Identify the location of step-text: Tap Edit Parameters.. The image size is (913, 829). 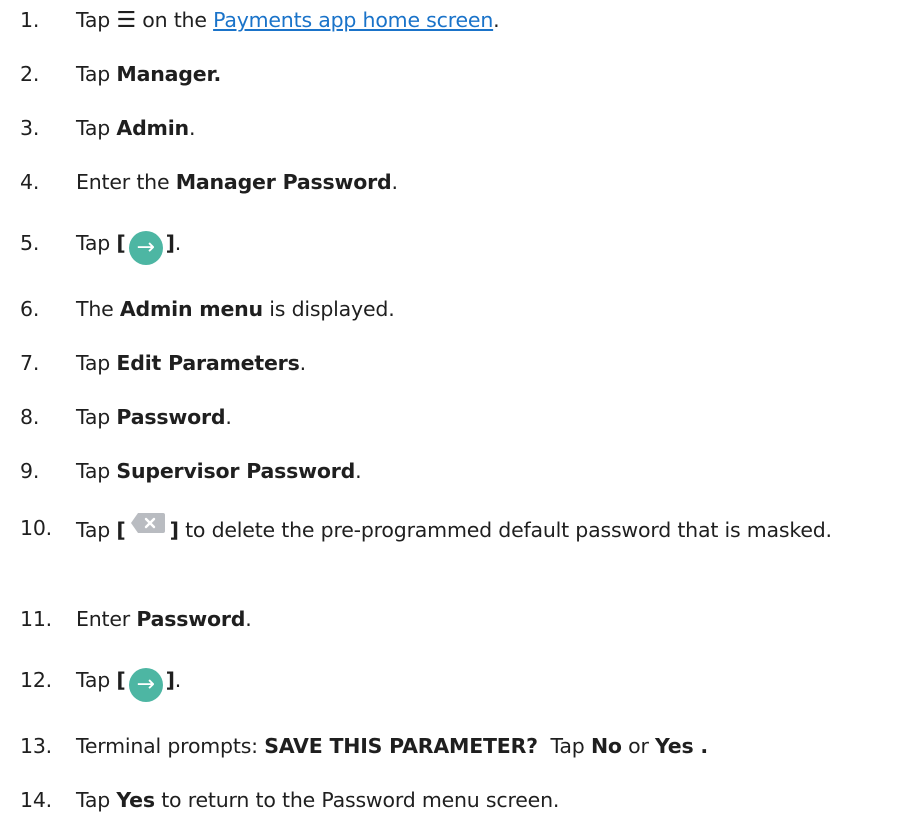
(191, 363).